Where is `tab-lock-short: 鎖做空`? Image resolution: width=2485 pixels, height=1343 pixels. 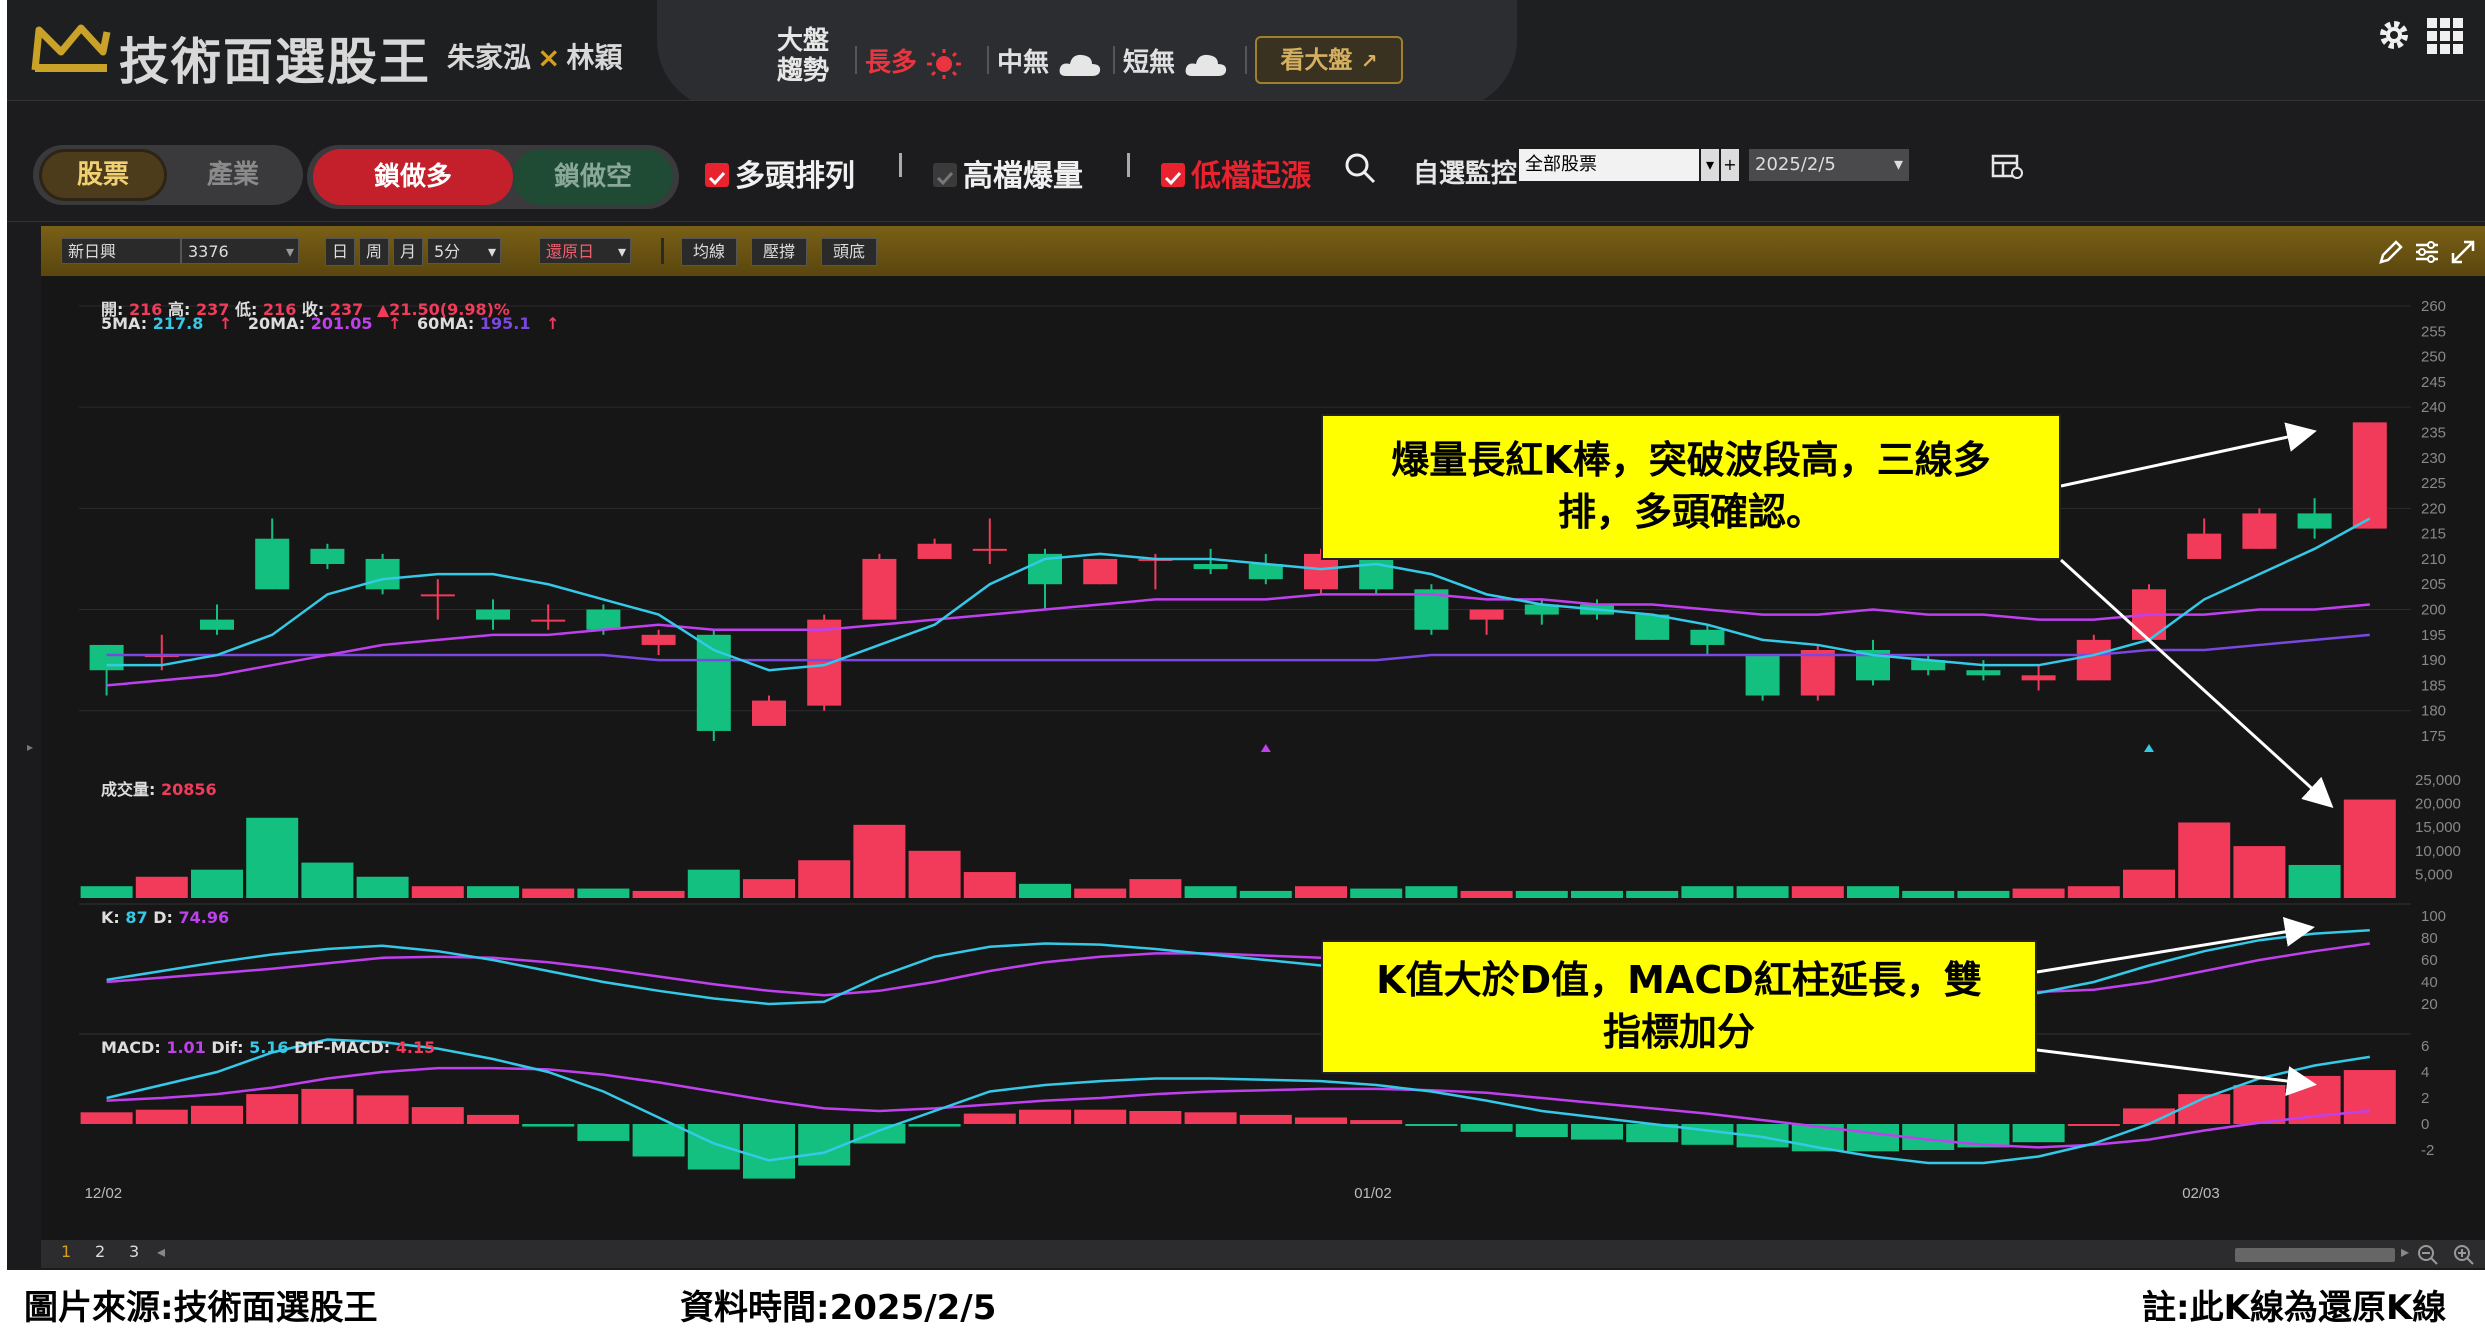
tab-lock-short: 鎖做空 is located at coordinates (593, 177).